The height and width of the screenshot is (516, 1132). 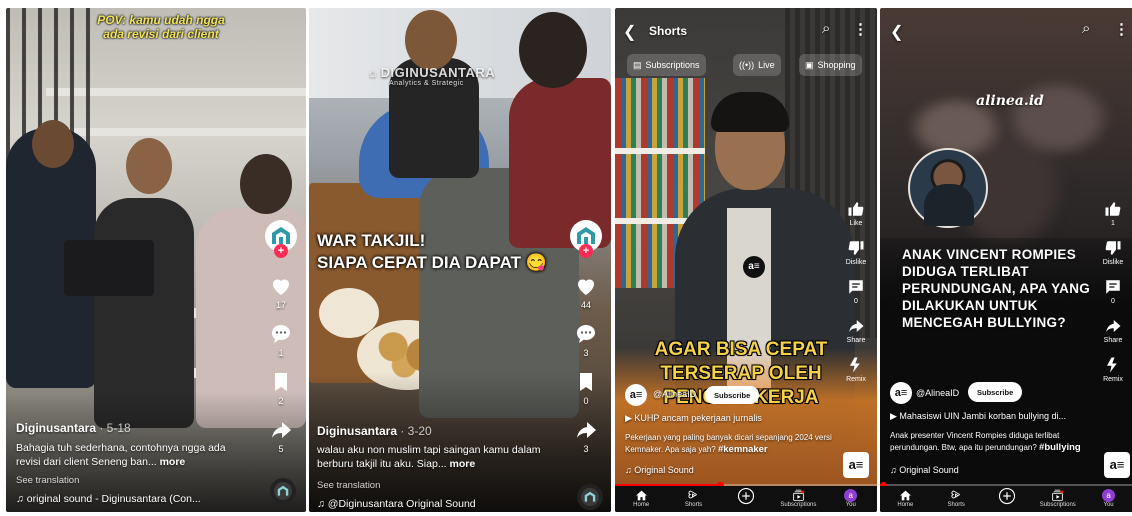 I want to click on action-rail: + 44 3 0 3, so click(x=586, y=343).